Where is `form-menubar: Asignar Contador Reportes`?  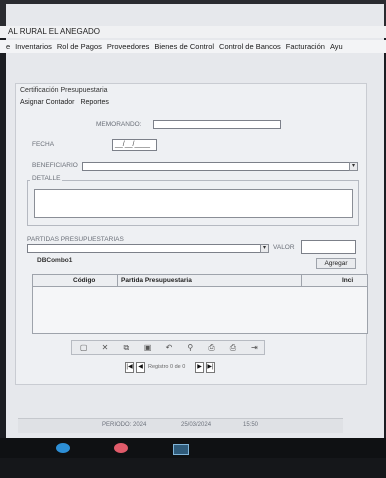
form-menubar: Asignar Contador Reportes is located at coordinates (64, 102).